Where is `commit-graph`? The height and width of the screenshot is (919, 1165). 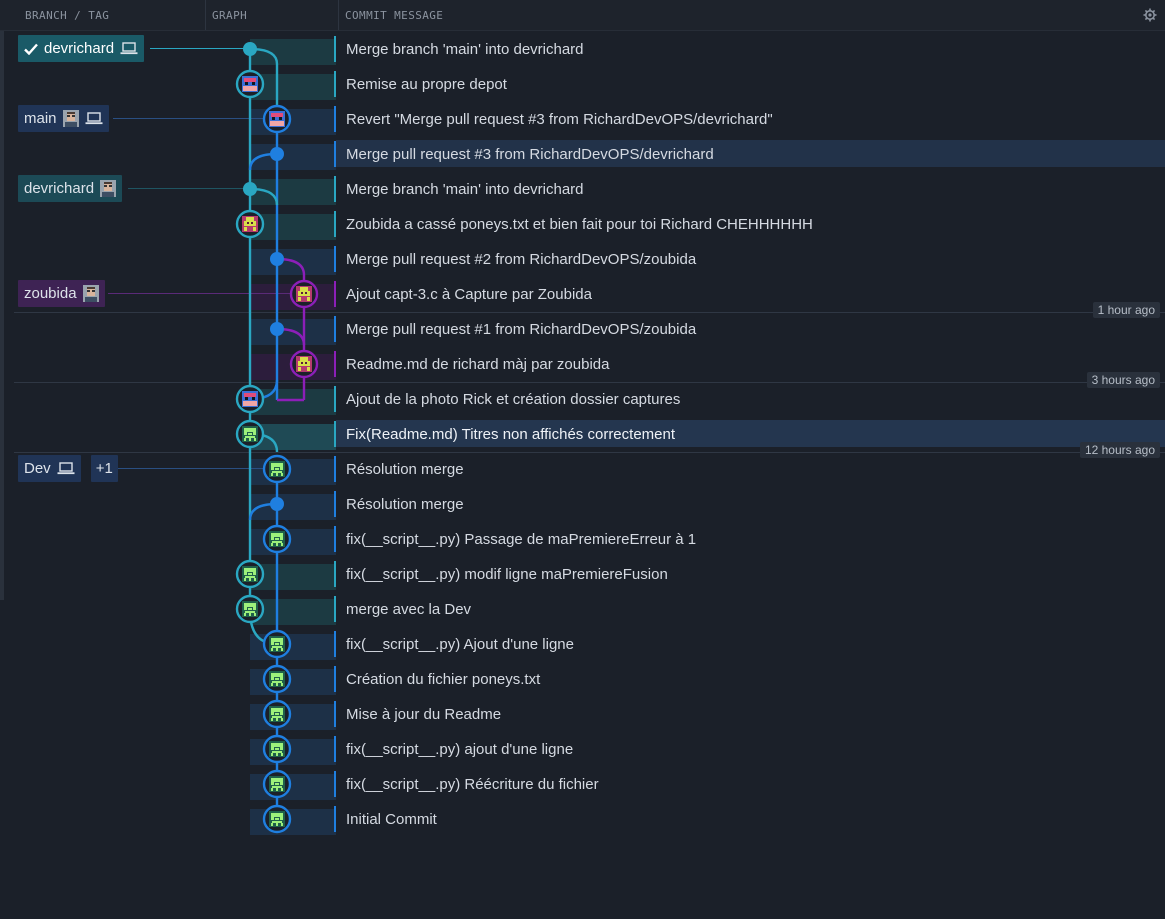
commit-graph is located at coordinates (277, 438).